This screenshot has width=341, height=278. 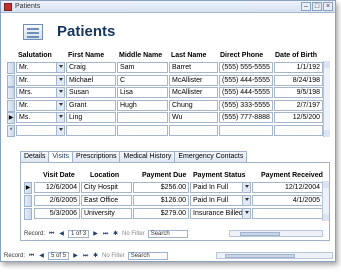 I want to click on cell-phone, so click(x=246, y=130).